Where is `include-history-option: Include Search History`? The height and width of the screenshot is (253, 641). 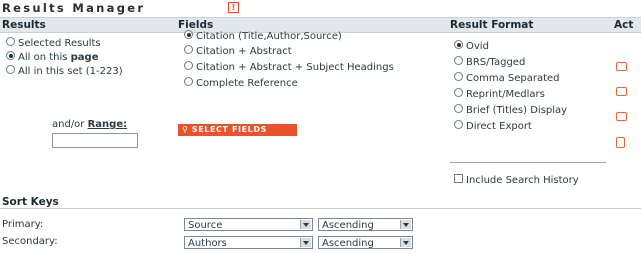 include-history-option: Include Search History is located at coordinates (516, 180).